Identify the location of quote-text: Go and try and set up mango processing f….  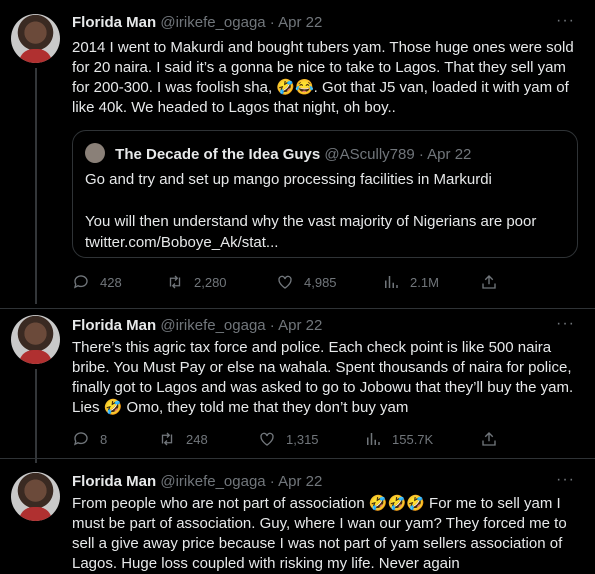
(325, 211).